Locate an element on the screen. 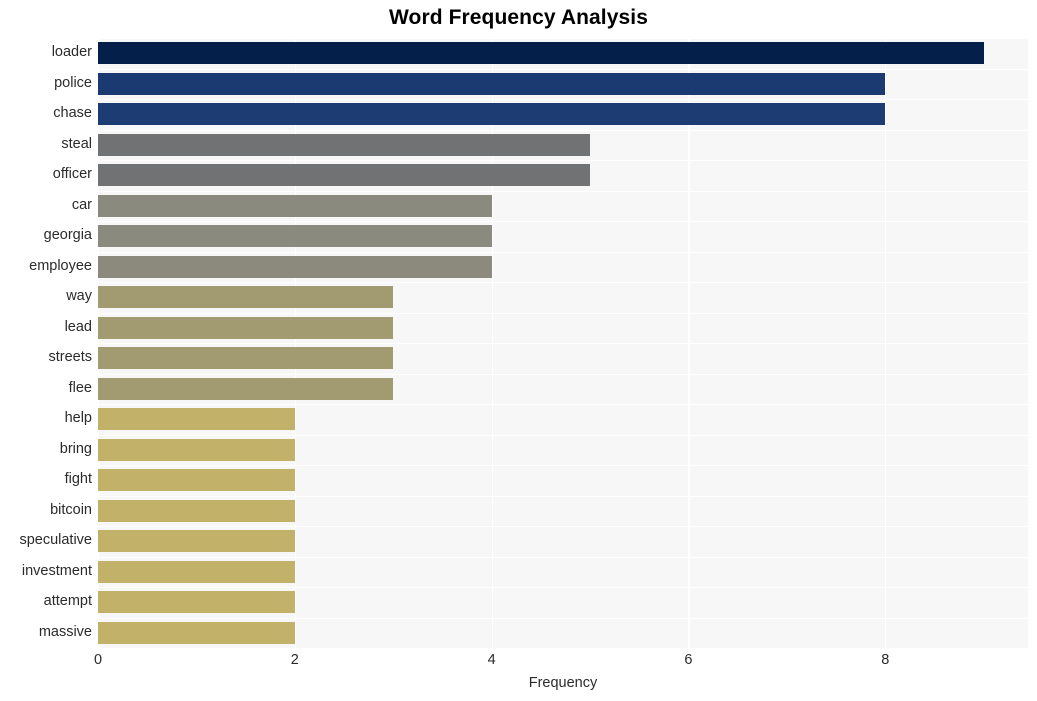  y-tick-label: steal is located at coordinates (76, 143).